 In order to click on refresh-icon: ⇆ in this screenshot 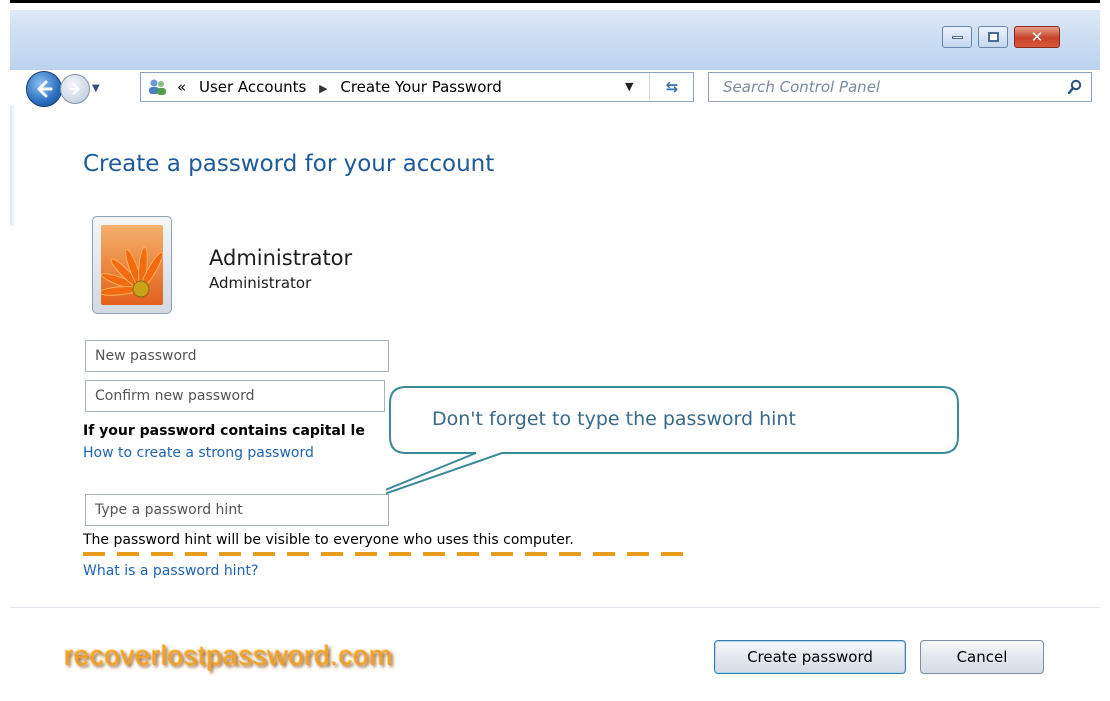, I will do `click(671, 87)`.